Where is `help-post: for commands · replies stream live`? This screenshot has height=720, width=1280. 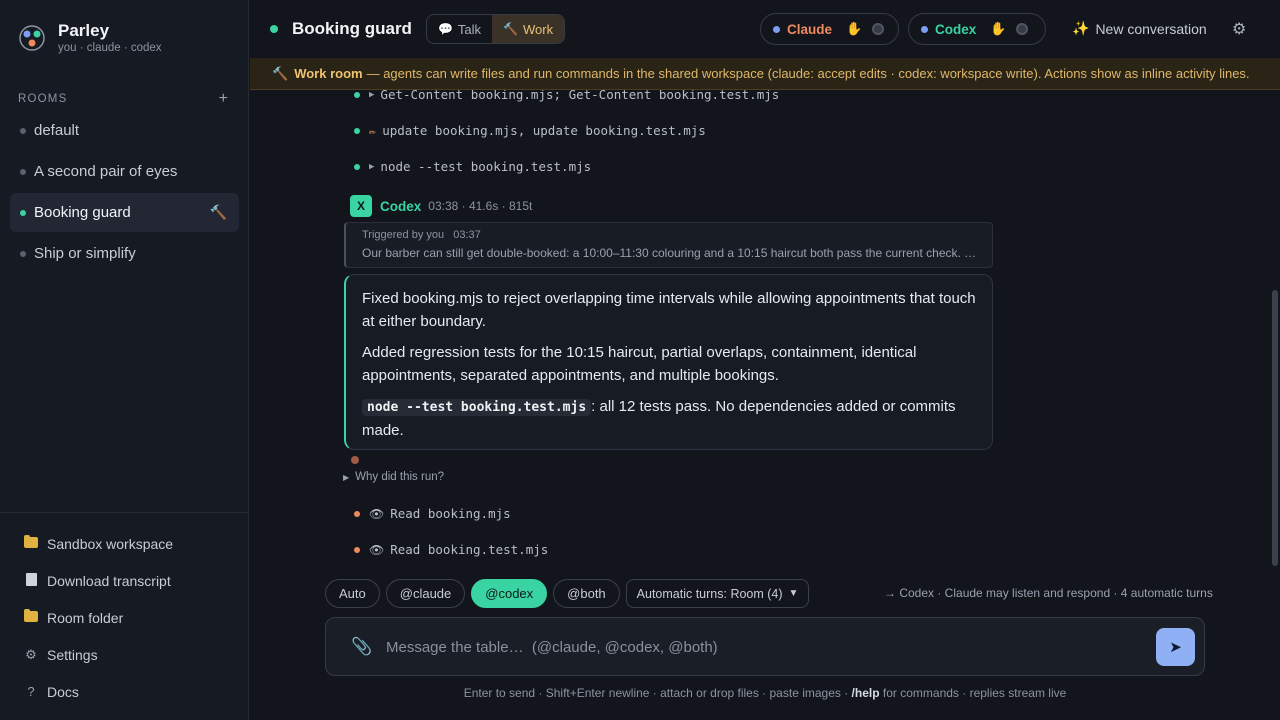 help-post: for commands · replies stream live is located at coordinates (973, 693).